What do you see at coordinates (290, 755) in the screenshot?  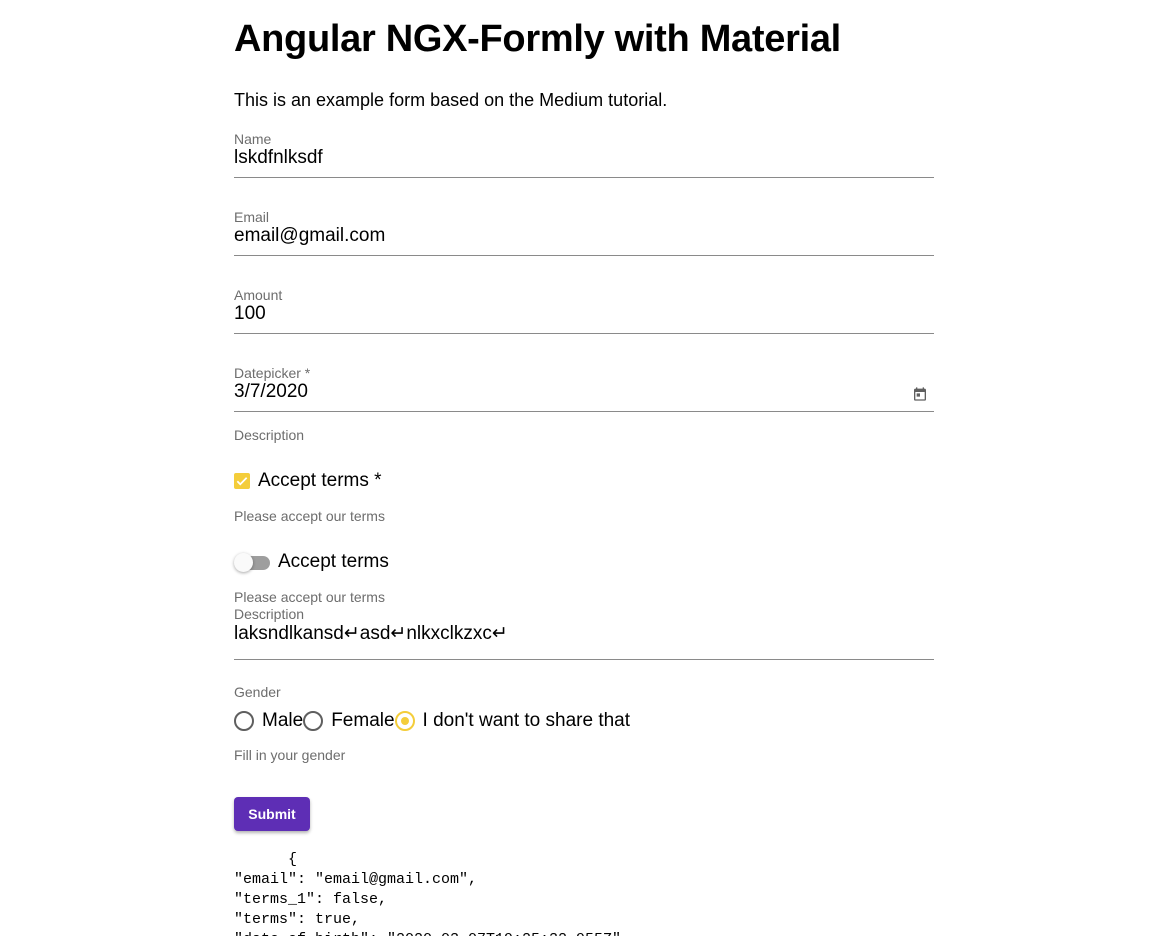 I see `gender-hint: Fill in your gender` at bounding box center [290, 755].